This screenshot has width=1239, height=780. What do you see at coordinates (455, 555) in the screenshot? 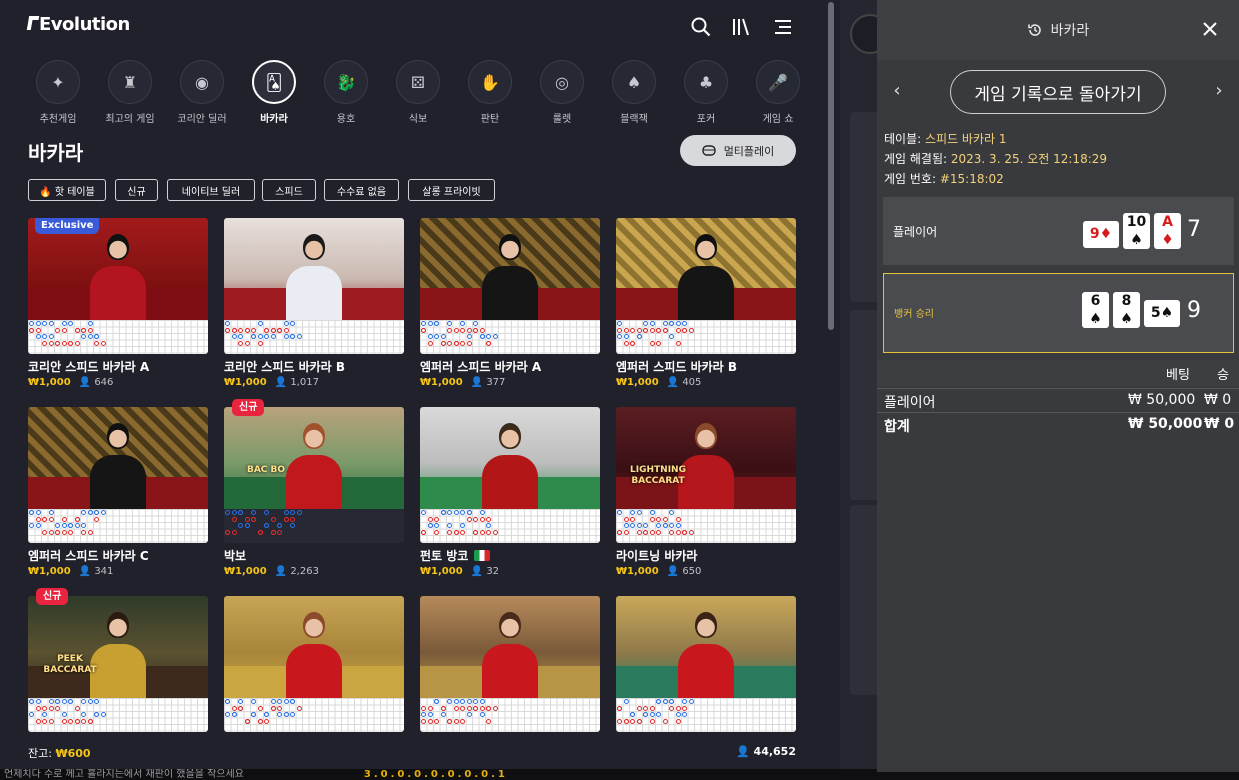
I see `table-name: 펀토 방코` at bounding box center [455, 555].